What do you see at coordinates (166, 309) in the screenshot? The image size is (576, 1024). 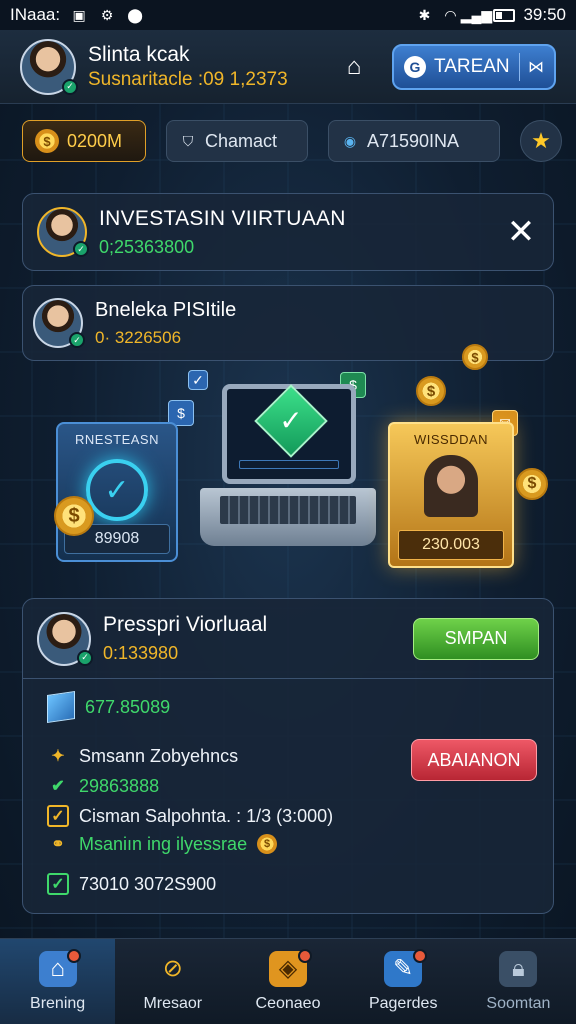 I see `profile-name: Bneleka PISItile` at bounding box center [166, 309].